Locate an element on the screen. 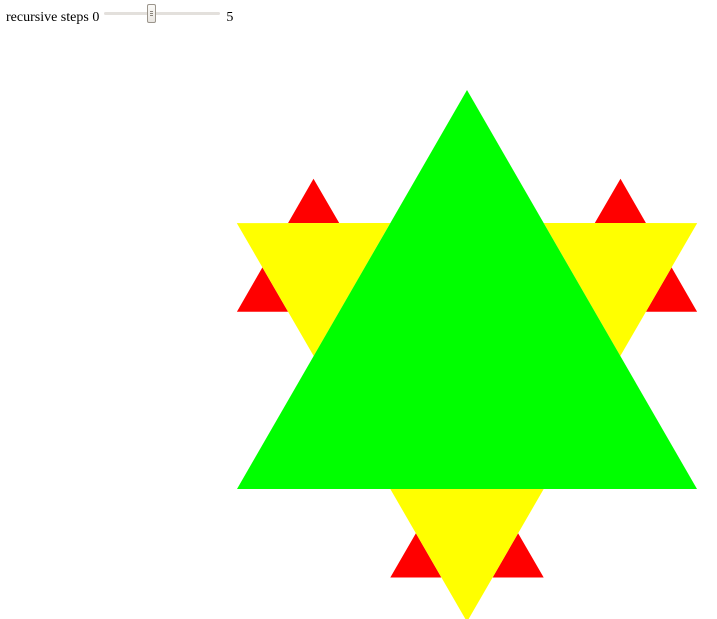 The image size is (717, 619). recursive-steps-slider is located at coordinates (162, 16).